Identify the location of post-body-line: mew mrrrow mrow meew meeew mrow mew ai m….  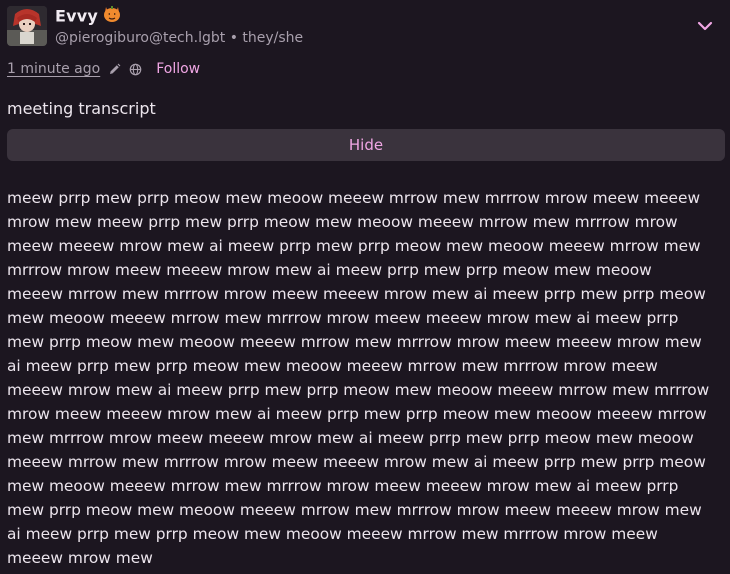
(350, 438).